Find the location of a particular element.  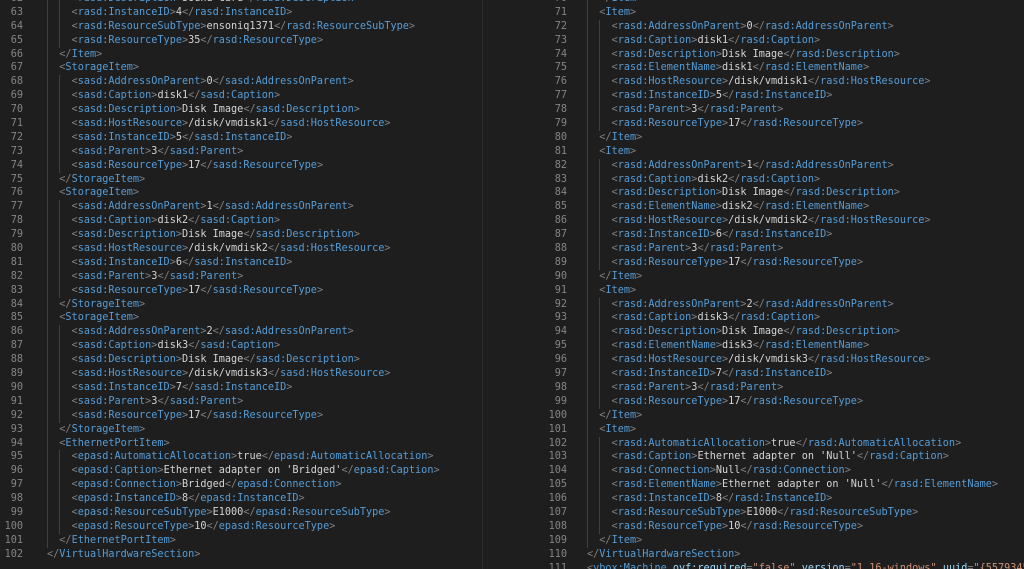

code-line: 73 <rasd:Caption>disk1</rasd:Caption> is located at coordinates (782, 40).